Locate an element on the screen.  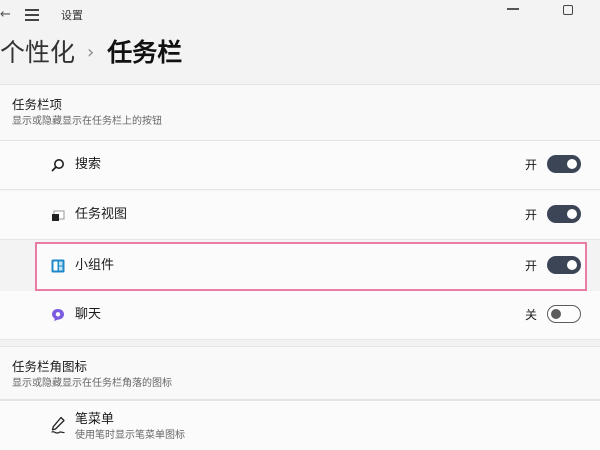
setting-row-widgets: 小组件 开 is located at coordinates (311, 266).